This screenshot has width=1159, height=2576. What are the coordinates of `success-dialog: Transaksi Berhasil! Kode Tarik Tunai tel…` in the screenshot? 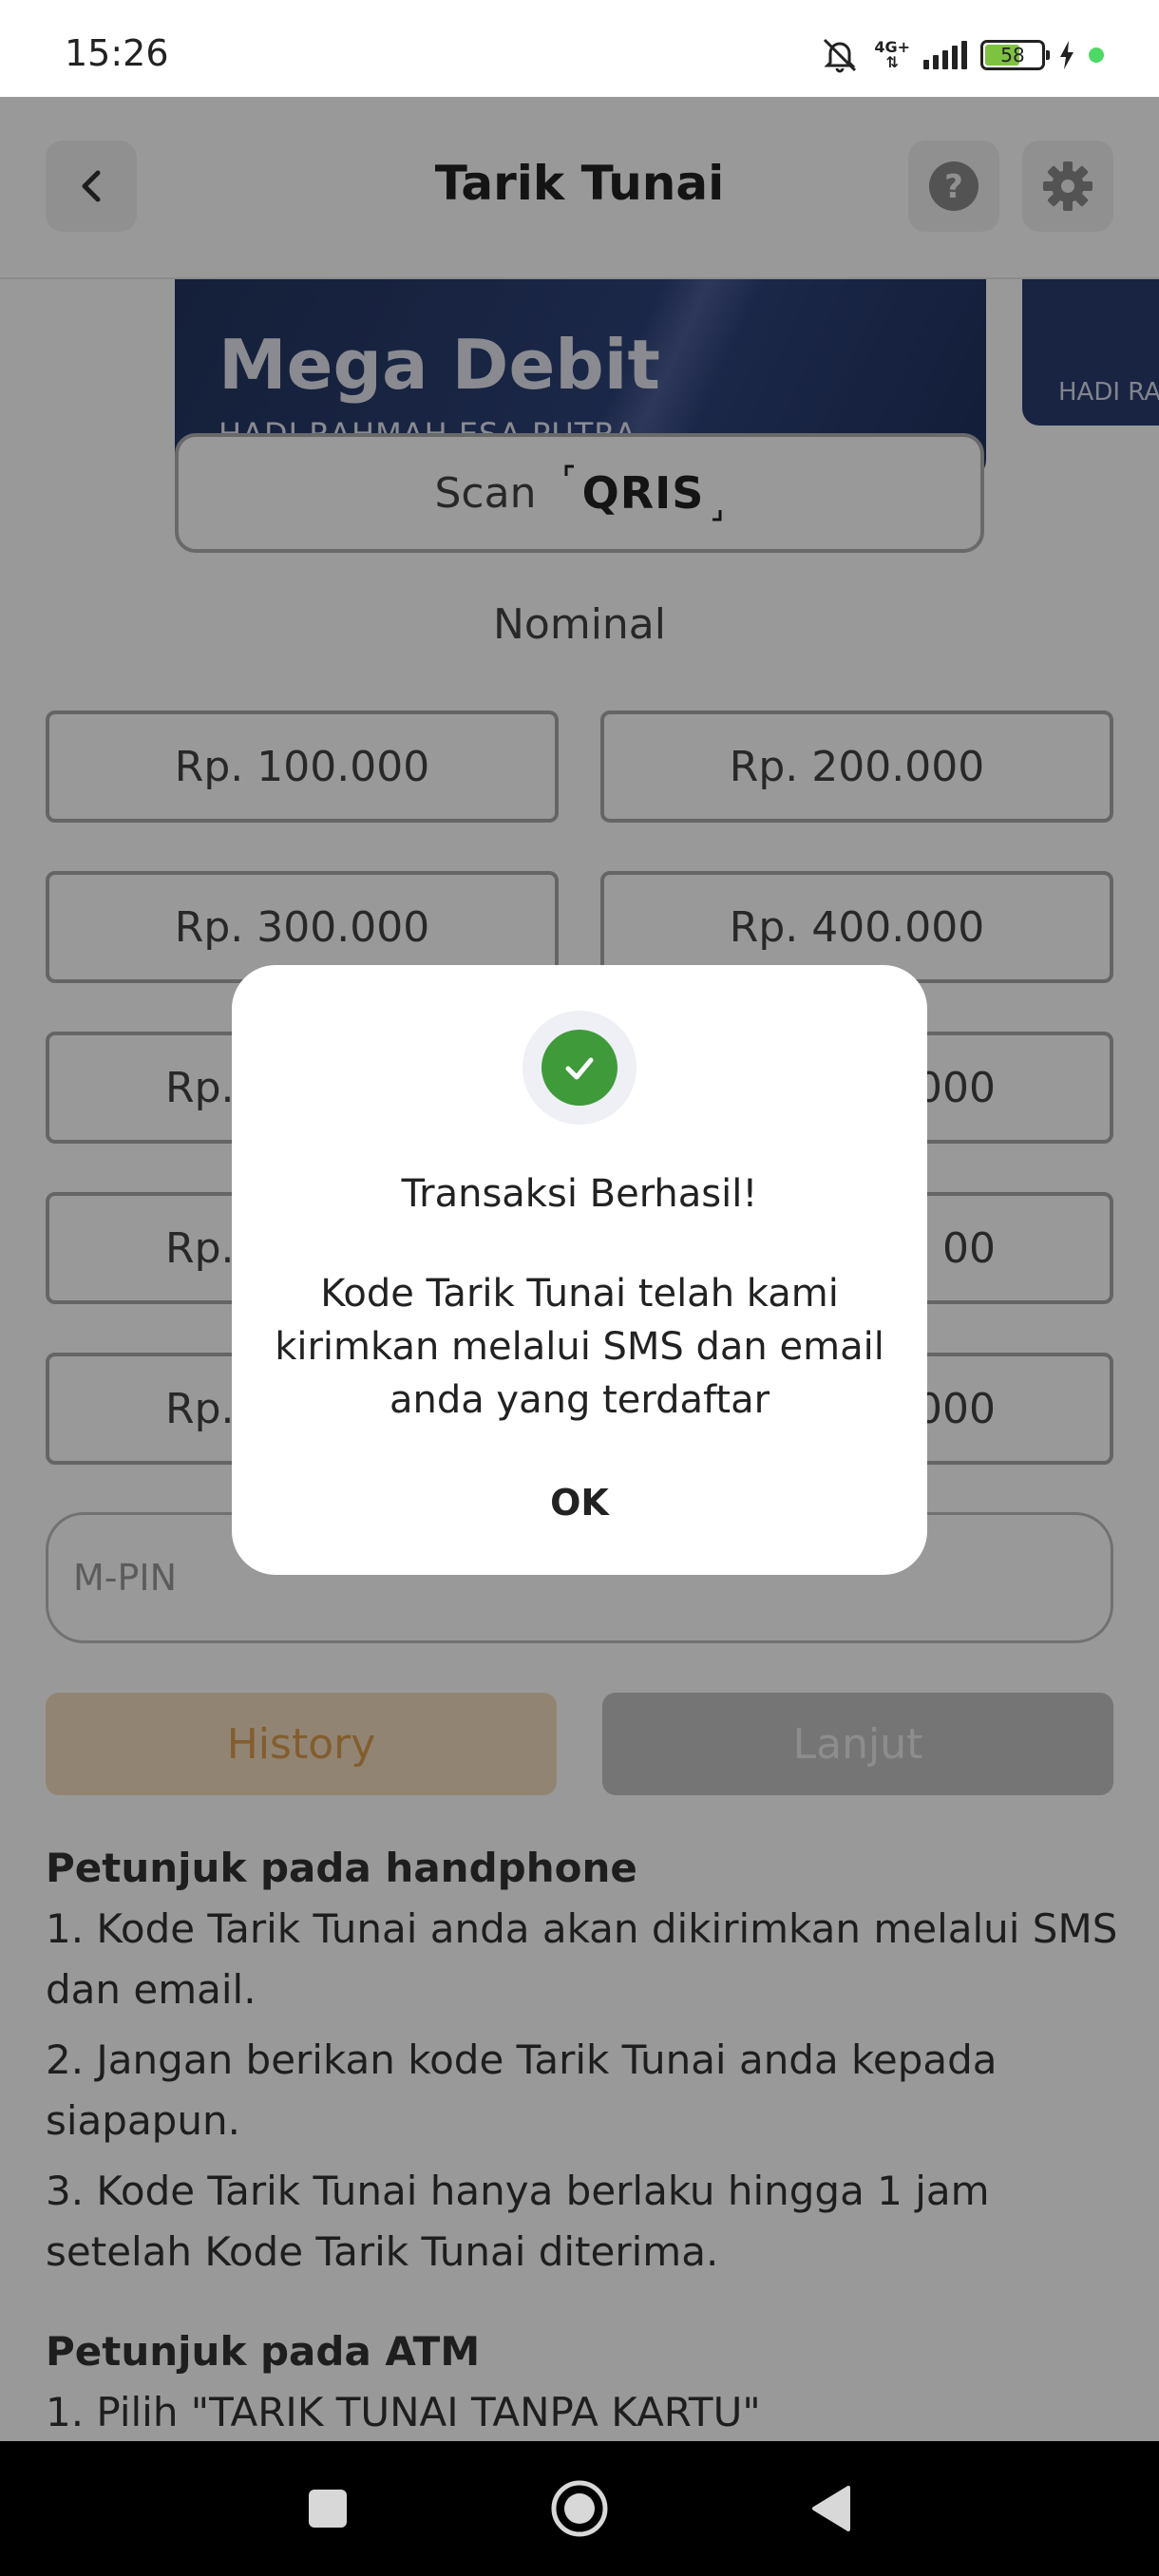 It's located at (579, 1270).